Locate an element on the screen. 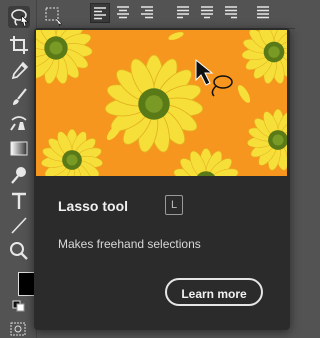  tooltip-title: Lasso tool is located at coordinates (93, 206).